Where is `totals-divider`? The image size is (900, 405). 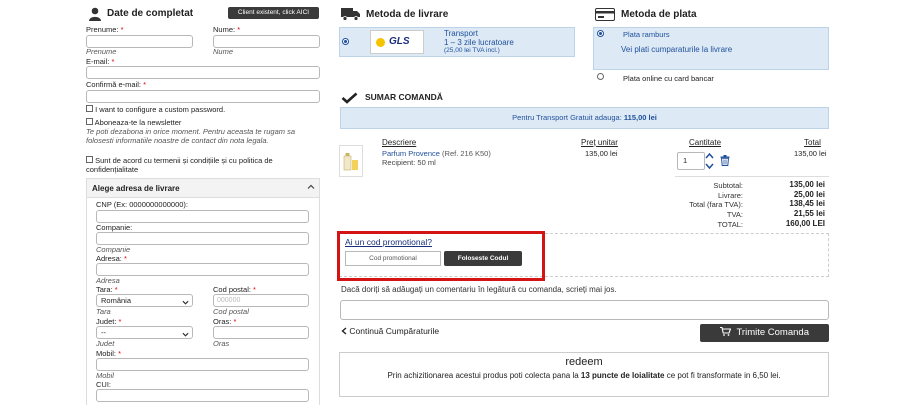
totals-divider is located at coordinates (752, 176).